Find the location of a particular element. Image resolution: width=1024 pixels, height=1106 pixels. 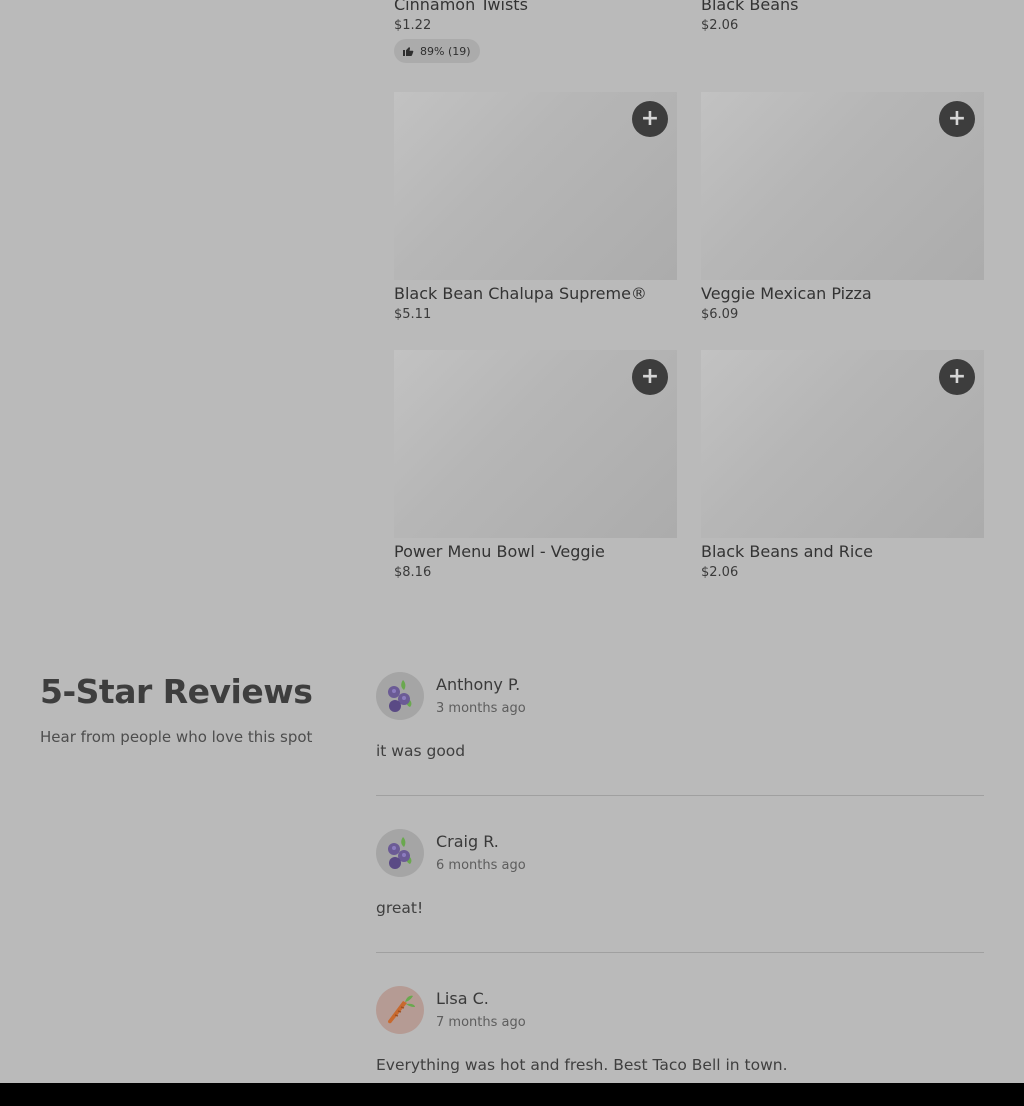

item-price: $6.09 is located at coordinates (720, 314).